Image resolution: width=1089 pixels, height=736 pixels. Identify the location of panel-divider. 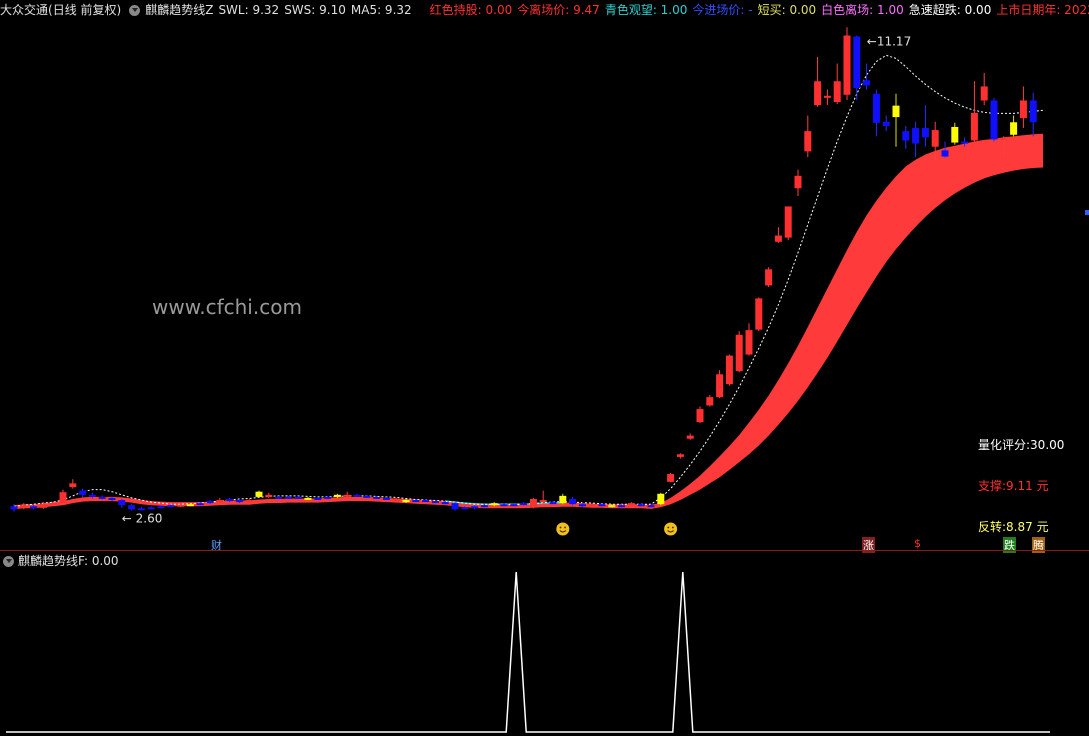
(544, 550).